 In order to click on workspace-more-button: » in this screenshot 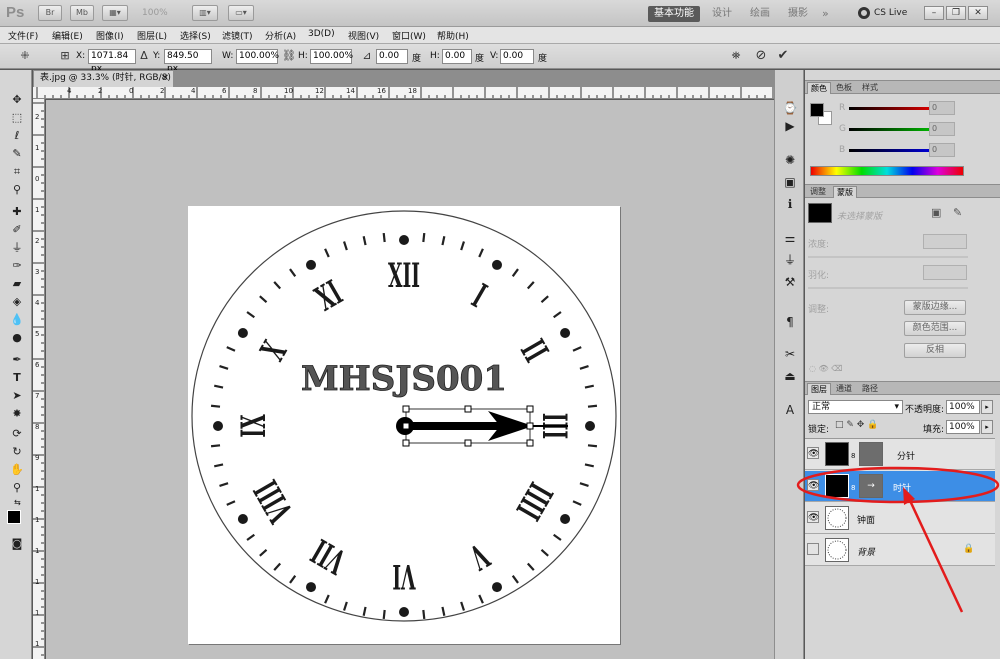, I will do `click(825, 14)`.